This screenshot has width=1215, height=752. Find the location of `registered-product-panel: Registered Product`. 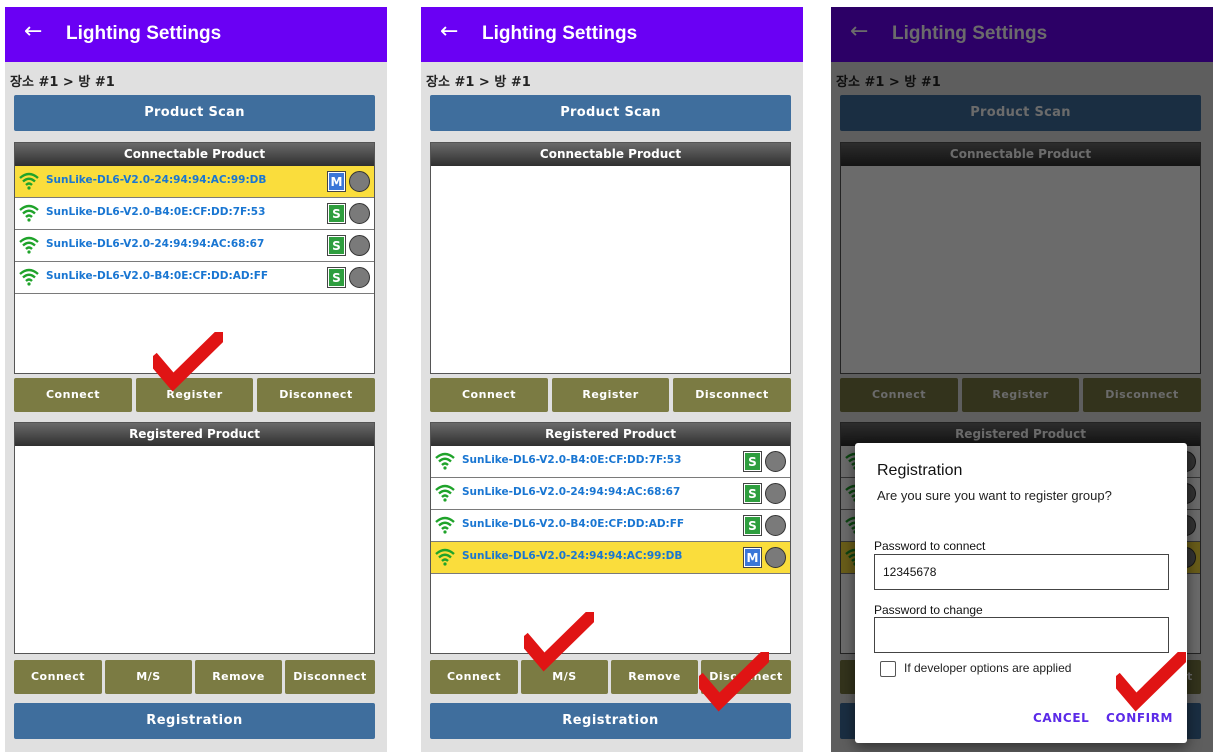

registered-product-panel: Registered Product is located at coordinates (194, 538).